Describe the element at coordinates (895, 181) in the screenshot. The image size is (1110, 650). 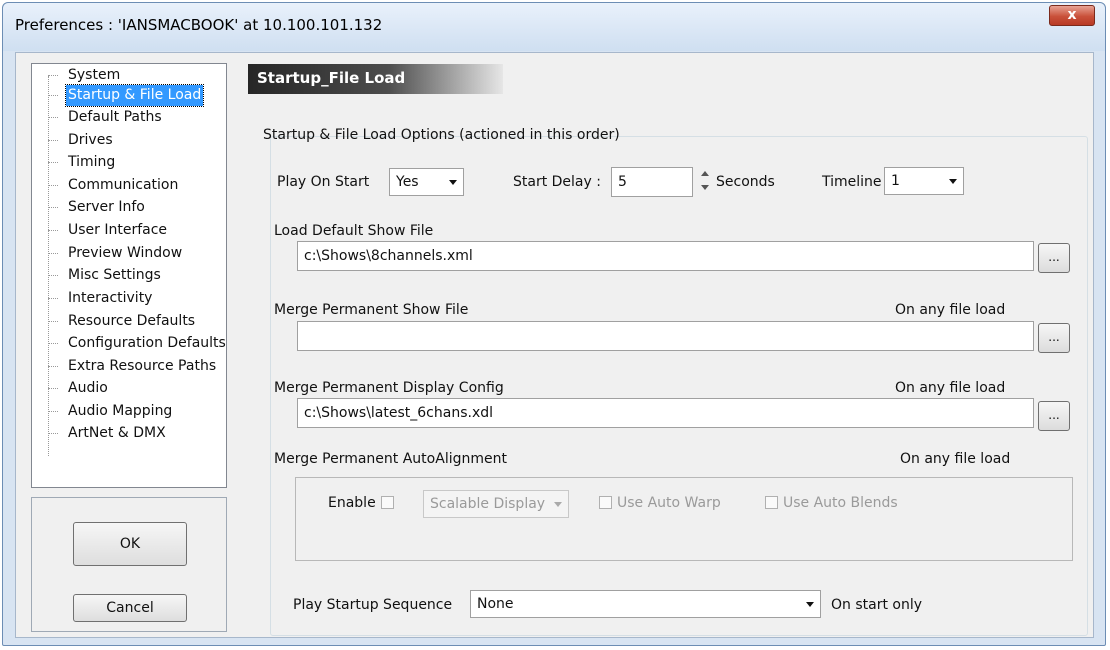
I see `timeline-value: 1` at that location.